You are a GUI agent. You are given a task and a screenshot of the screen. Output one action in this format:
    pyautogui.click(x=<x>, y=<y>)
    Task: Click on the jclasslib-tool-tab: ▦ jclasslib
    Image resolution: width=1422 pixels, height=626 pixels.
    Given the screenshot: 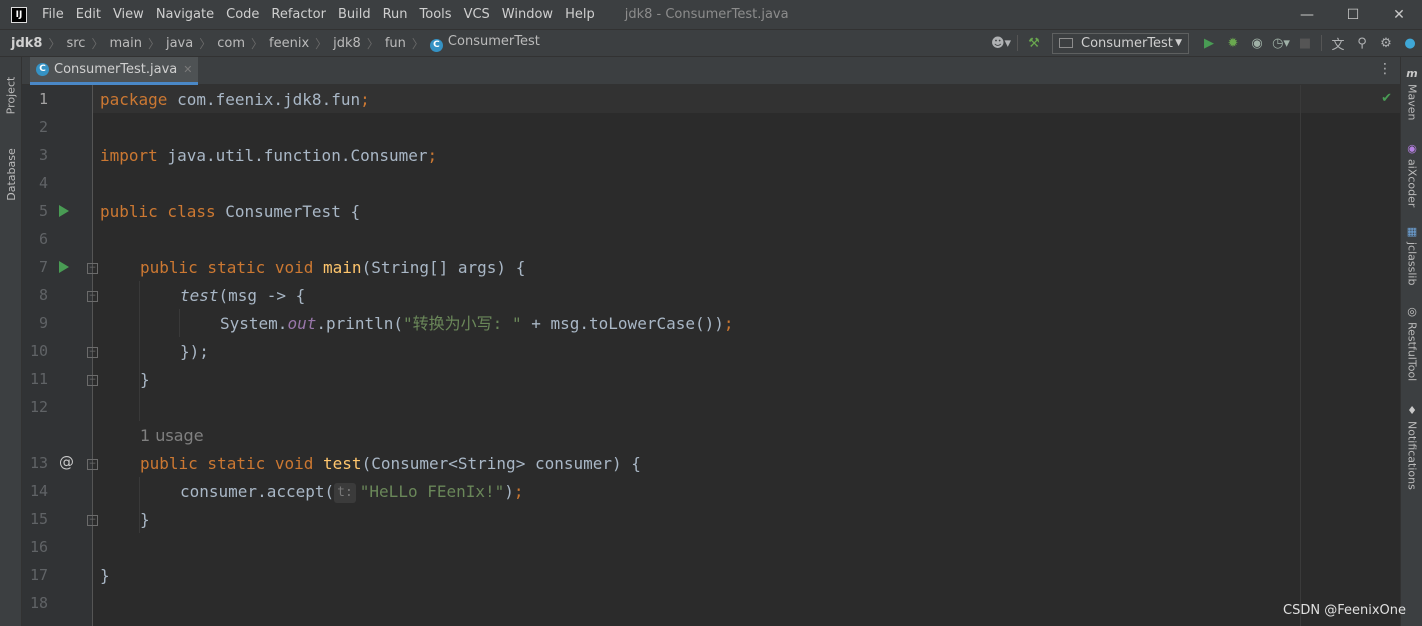 What is the action you would take?
    pyautogui.click(x=1411, y=255)
    